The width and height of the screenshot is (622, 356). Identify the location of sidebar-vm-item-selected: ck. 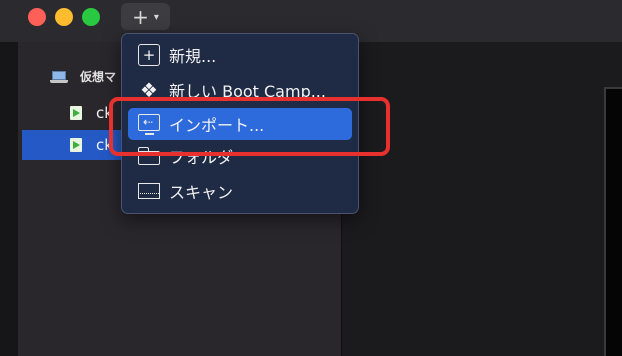
(72, 145).